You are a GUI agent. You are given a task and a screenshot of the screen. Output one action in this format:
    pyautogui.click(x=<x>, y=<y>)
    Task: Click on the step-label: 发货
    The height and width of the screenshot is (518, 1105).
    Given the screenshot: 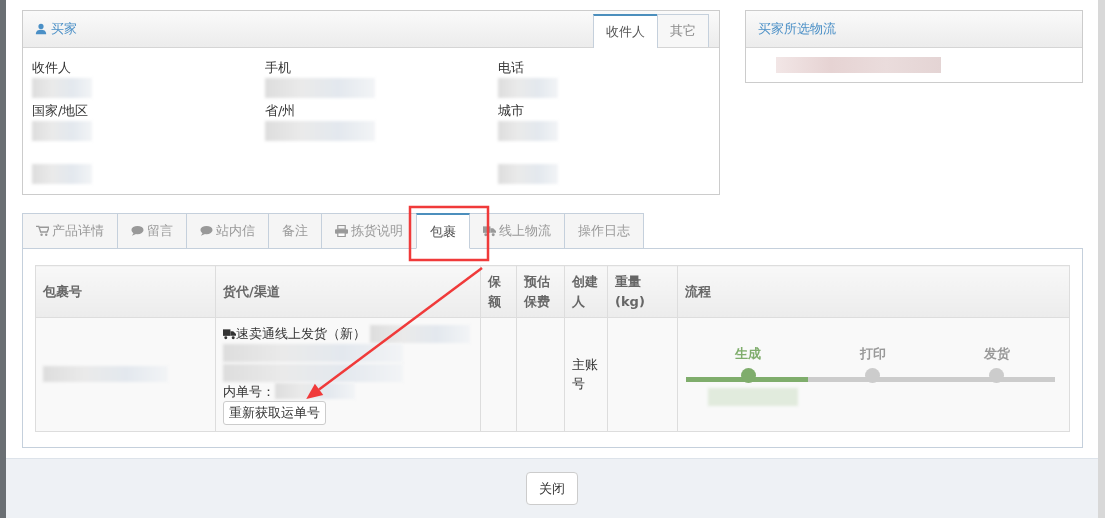 What is the action you would take?
    pyautogui.click(x=996, y=354)
    